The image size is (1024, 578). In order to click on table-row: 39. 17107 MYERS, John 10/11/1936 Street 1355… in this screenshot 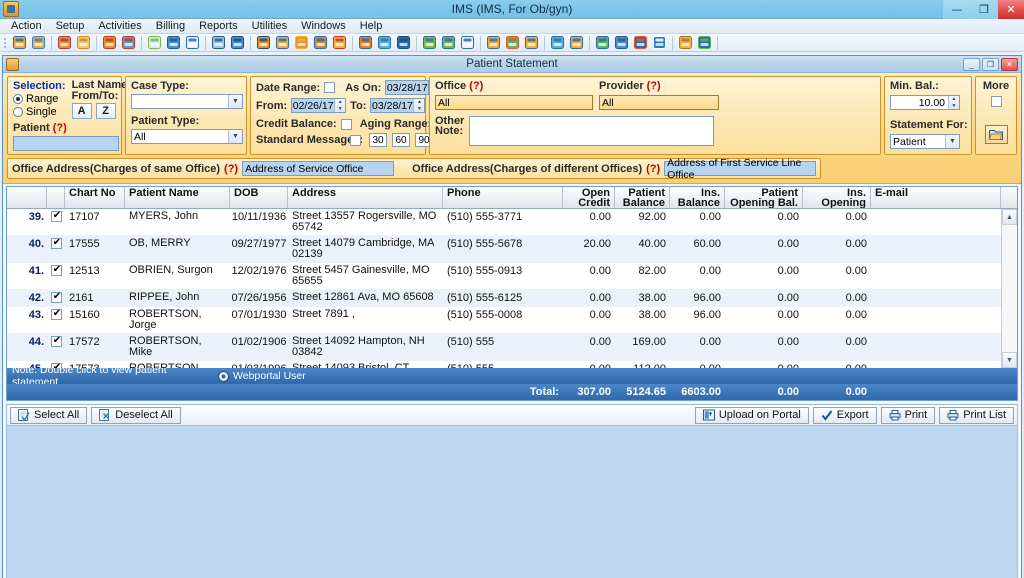, I will do `click(512, 222)`.